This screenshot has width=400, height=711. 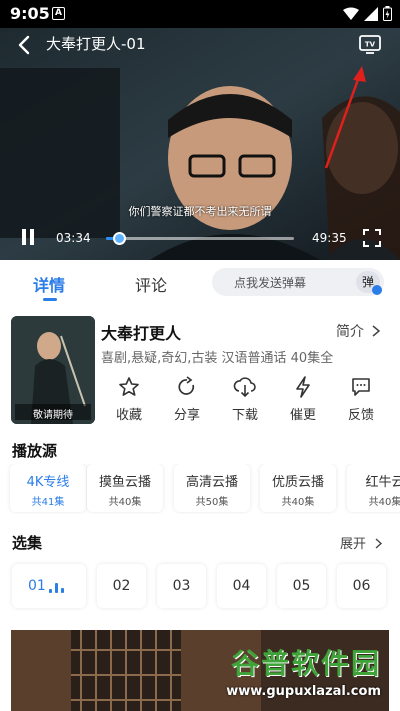 I want to click on watermark-url: www.gupuxlazal.com, so click(x=303, y=691).